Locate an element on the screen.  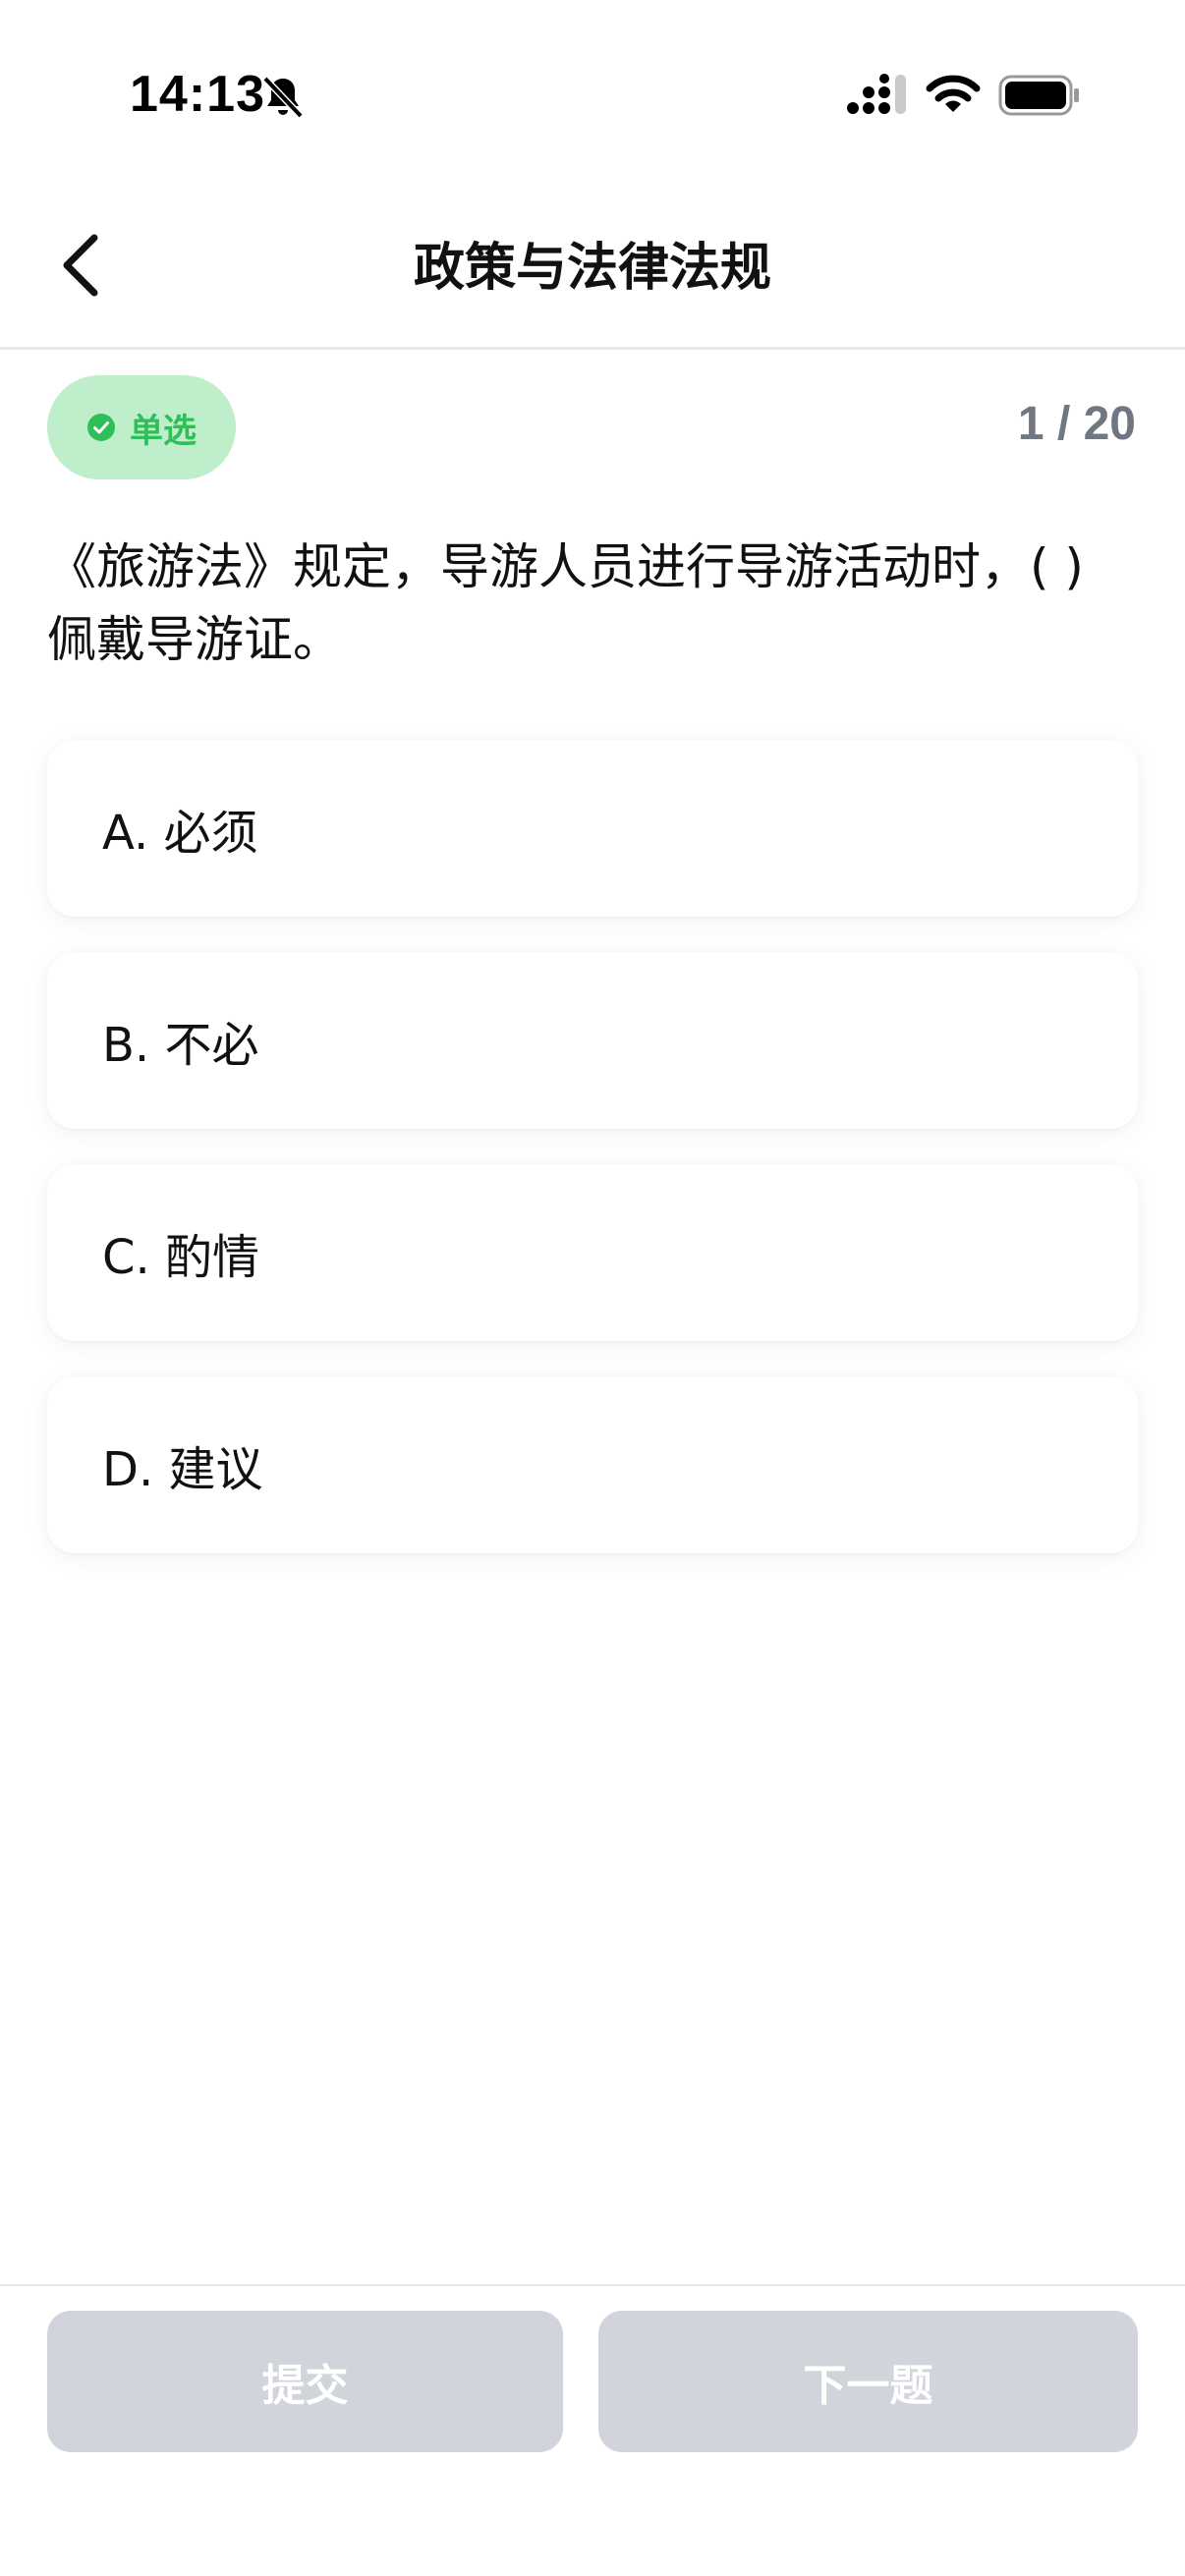
bell-slash-icon is located at coordinates (283, 97).